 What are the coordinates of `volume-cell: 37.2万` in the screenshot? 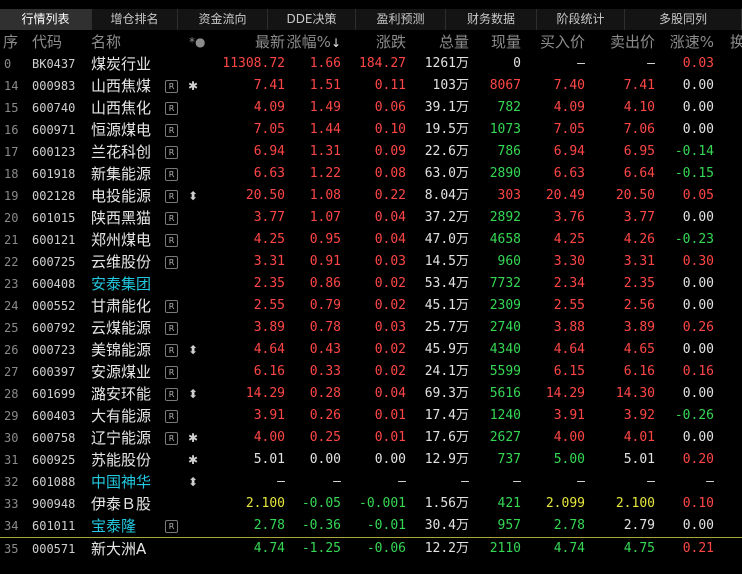 It's located at (446, 217).